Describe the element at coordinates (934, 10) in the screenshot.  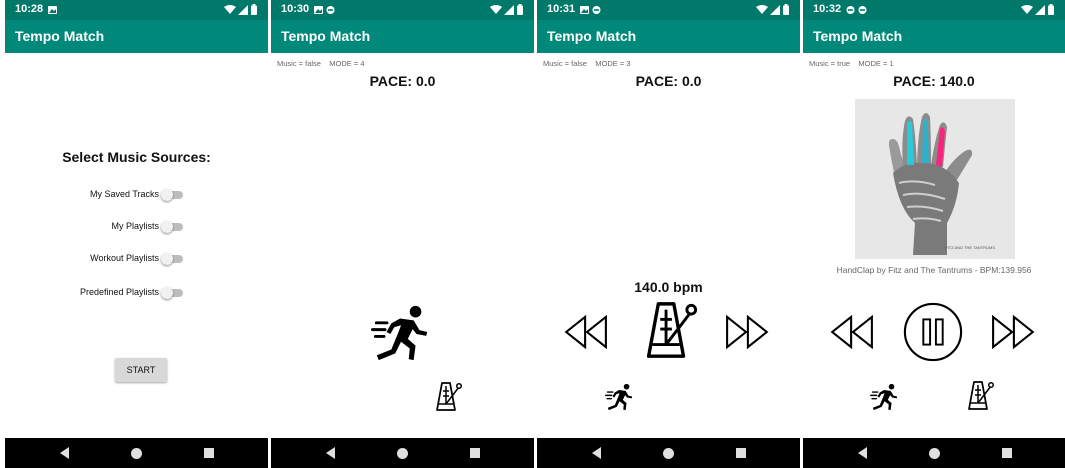
I see `status-bar: 10:32` at that location.